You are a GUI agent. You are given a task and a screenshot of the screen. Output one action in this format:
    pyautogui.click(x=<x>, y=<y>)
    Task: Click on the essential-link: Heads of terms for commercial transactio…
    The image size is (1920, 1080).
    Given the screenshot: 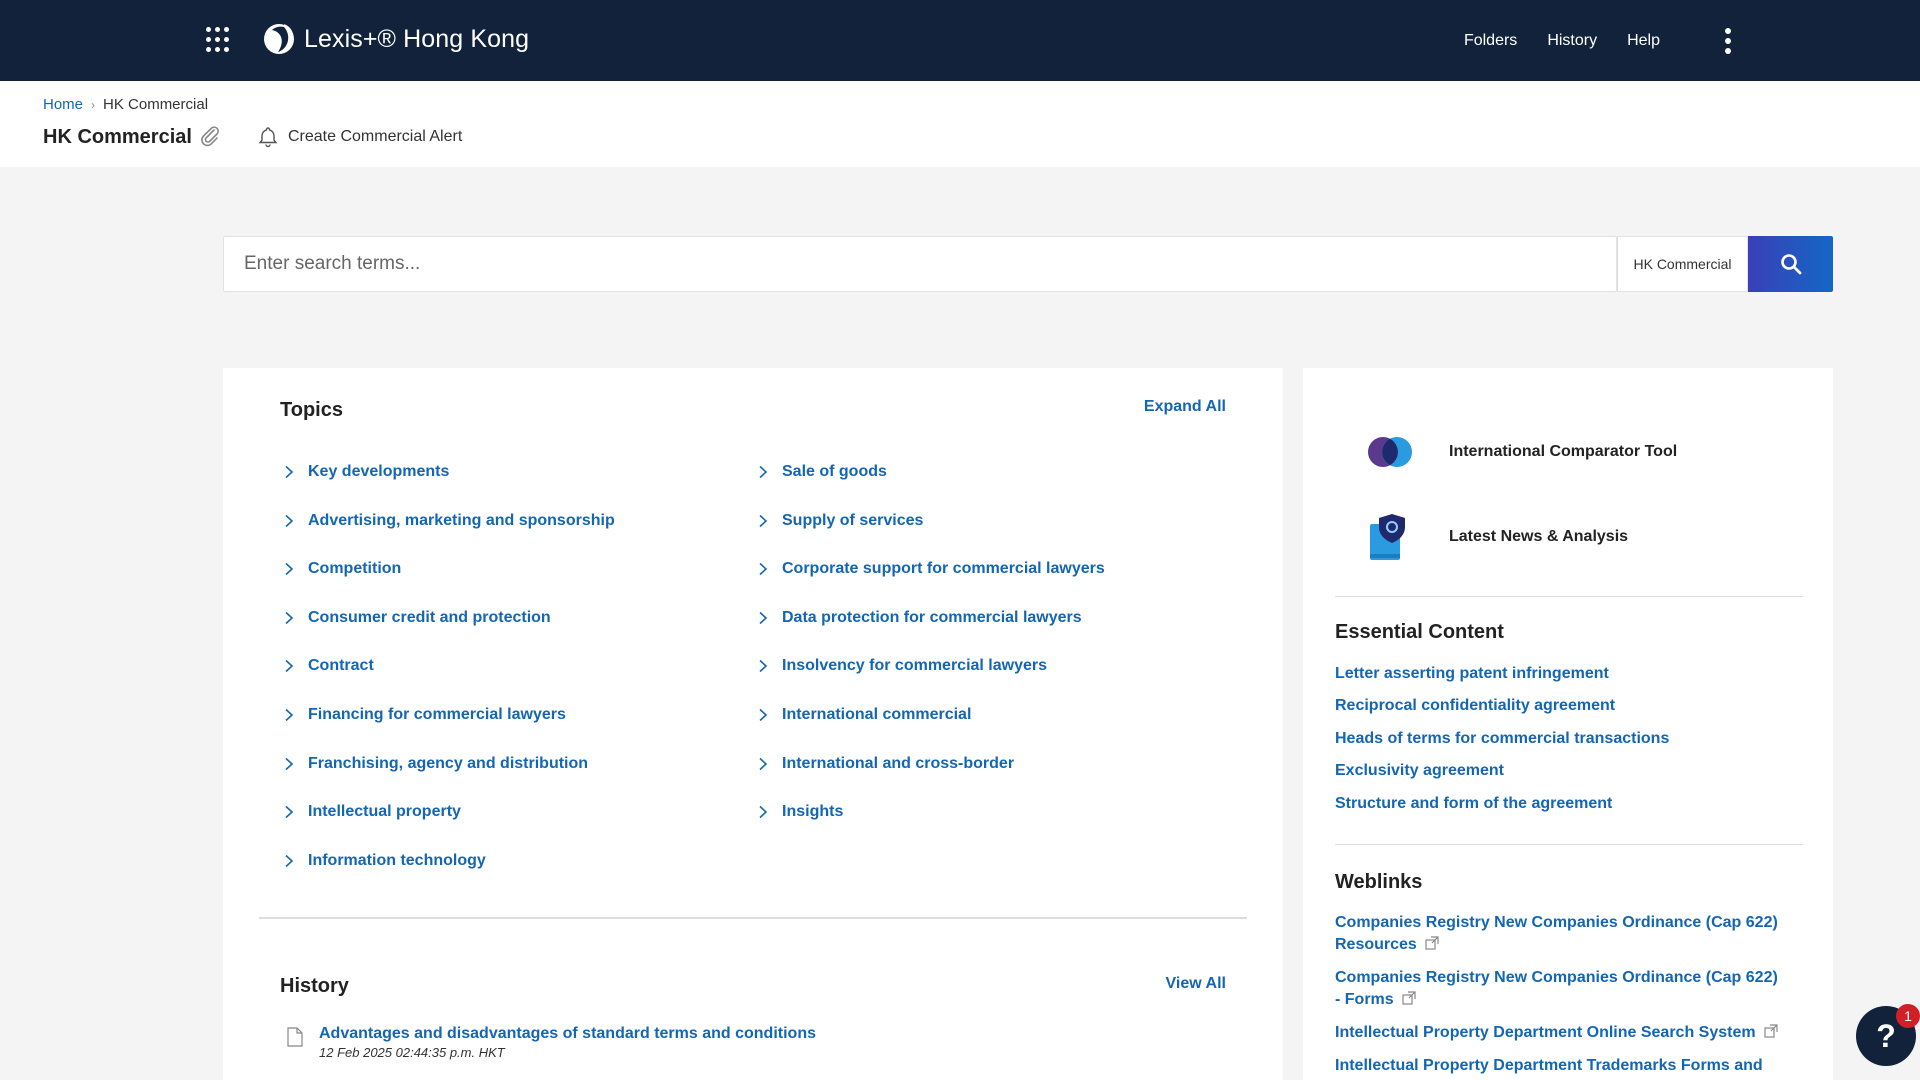 What is the action you would take?
    pyautogui.click(x=1502, y=739)
    